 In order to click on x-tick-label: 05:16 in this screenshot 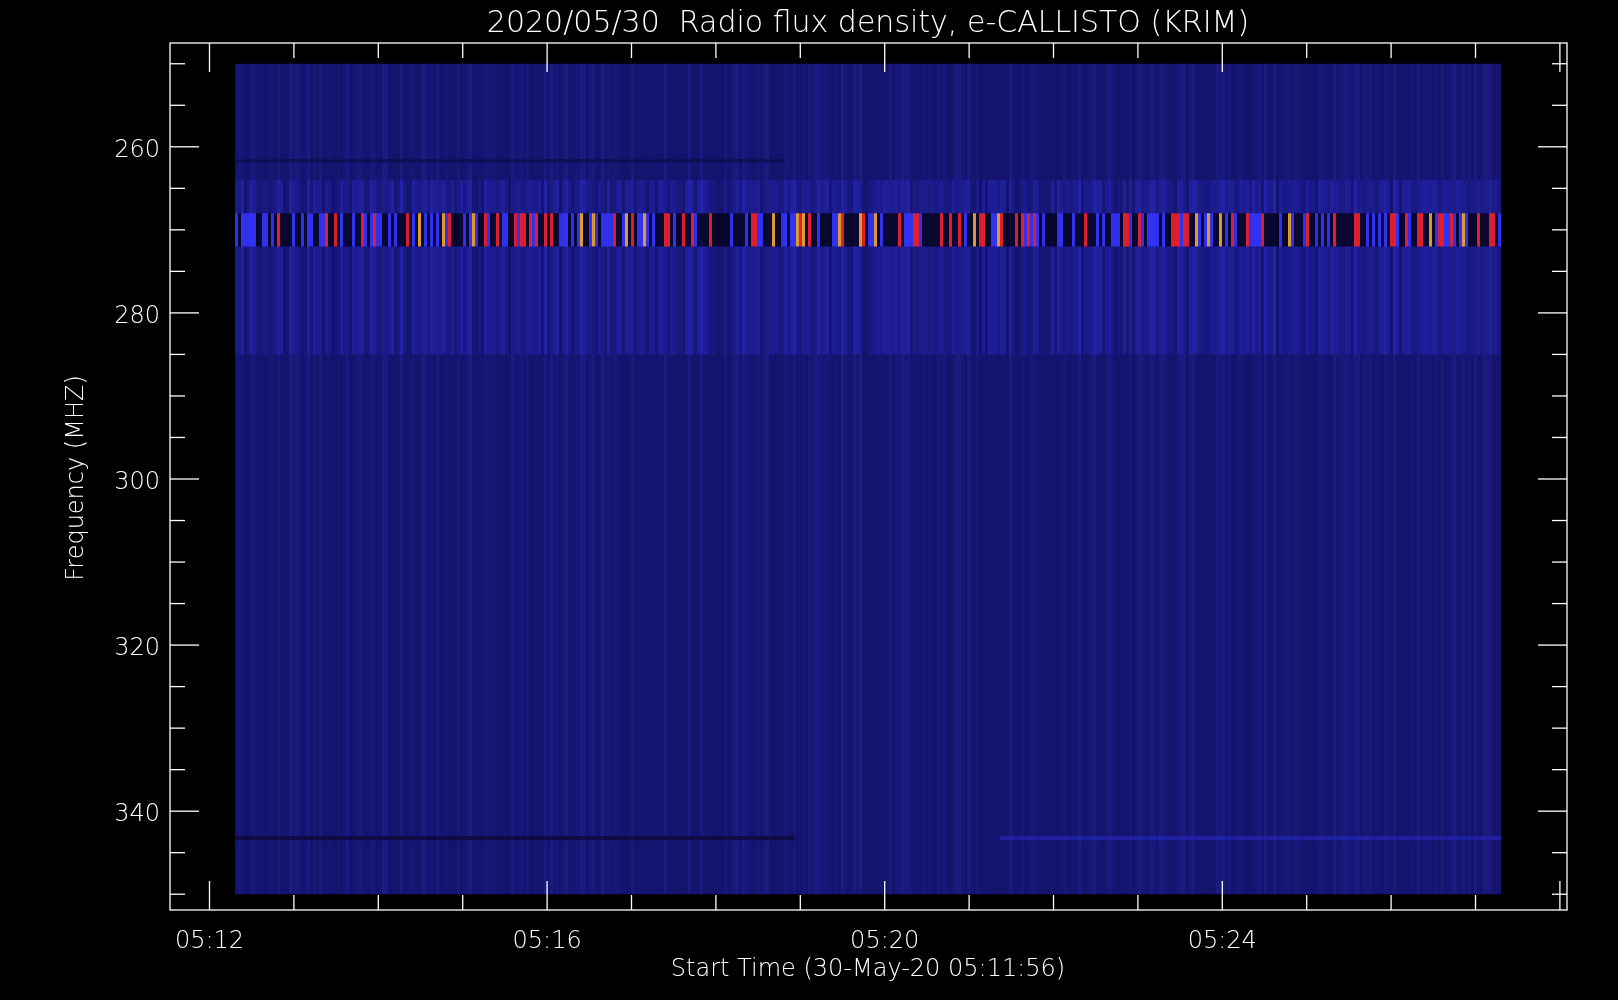, I will do `click(547, 940)`.